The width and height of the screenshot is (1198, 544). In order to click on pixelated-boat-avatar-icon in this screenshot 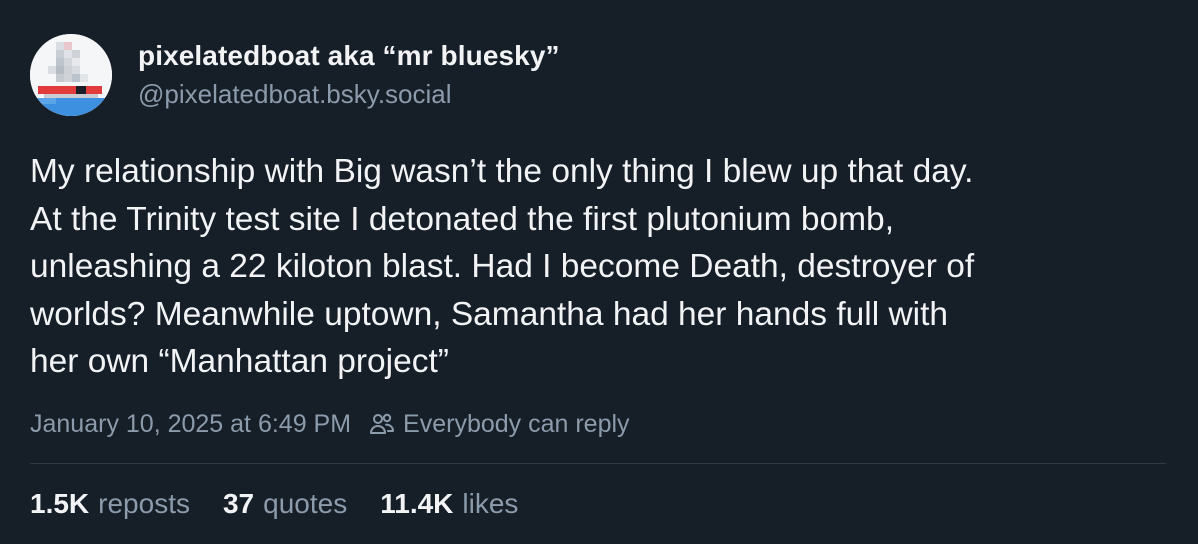, I will do `click(71, 75)`.